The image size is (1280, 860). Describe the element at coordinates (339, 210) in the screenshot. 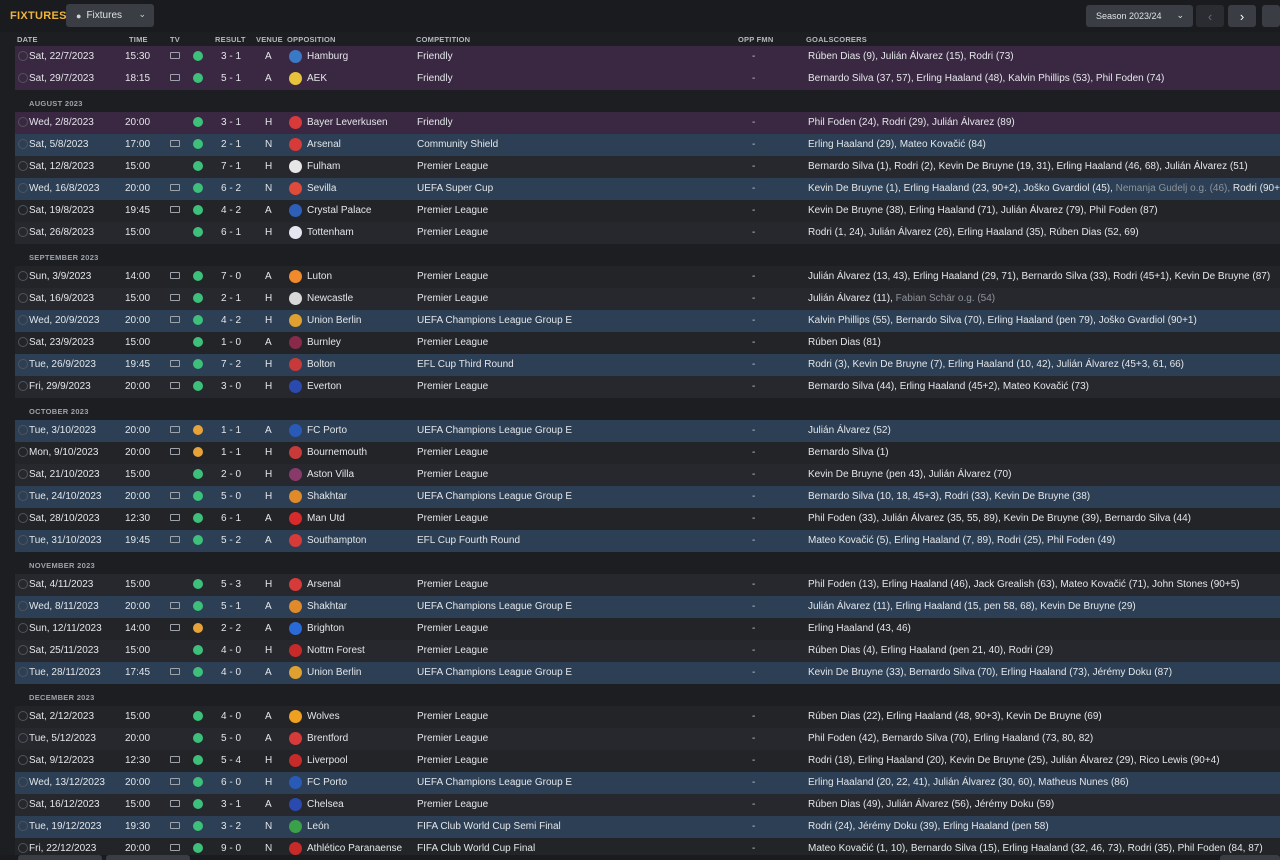

I see `opposition-name: Crystal Palace` at that location.